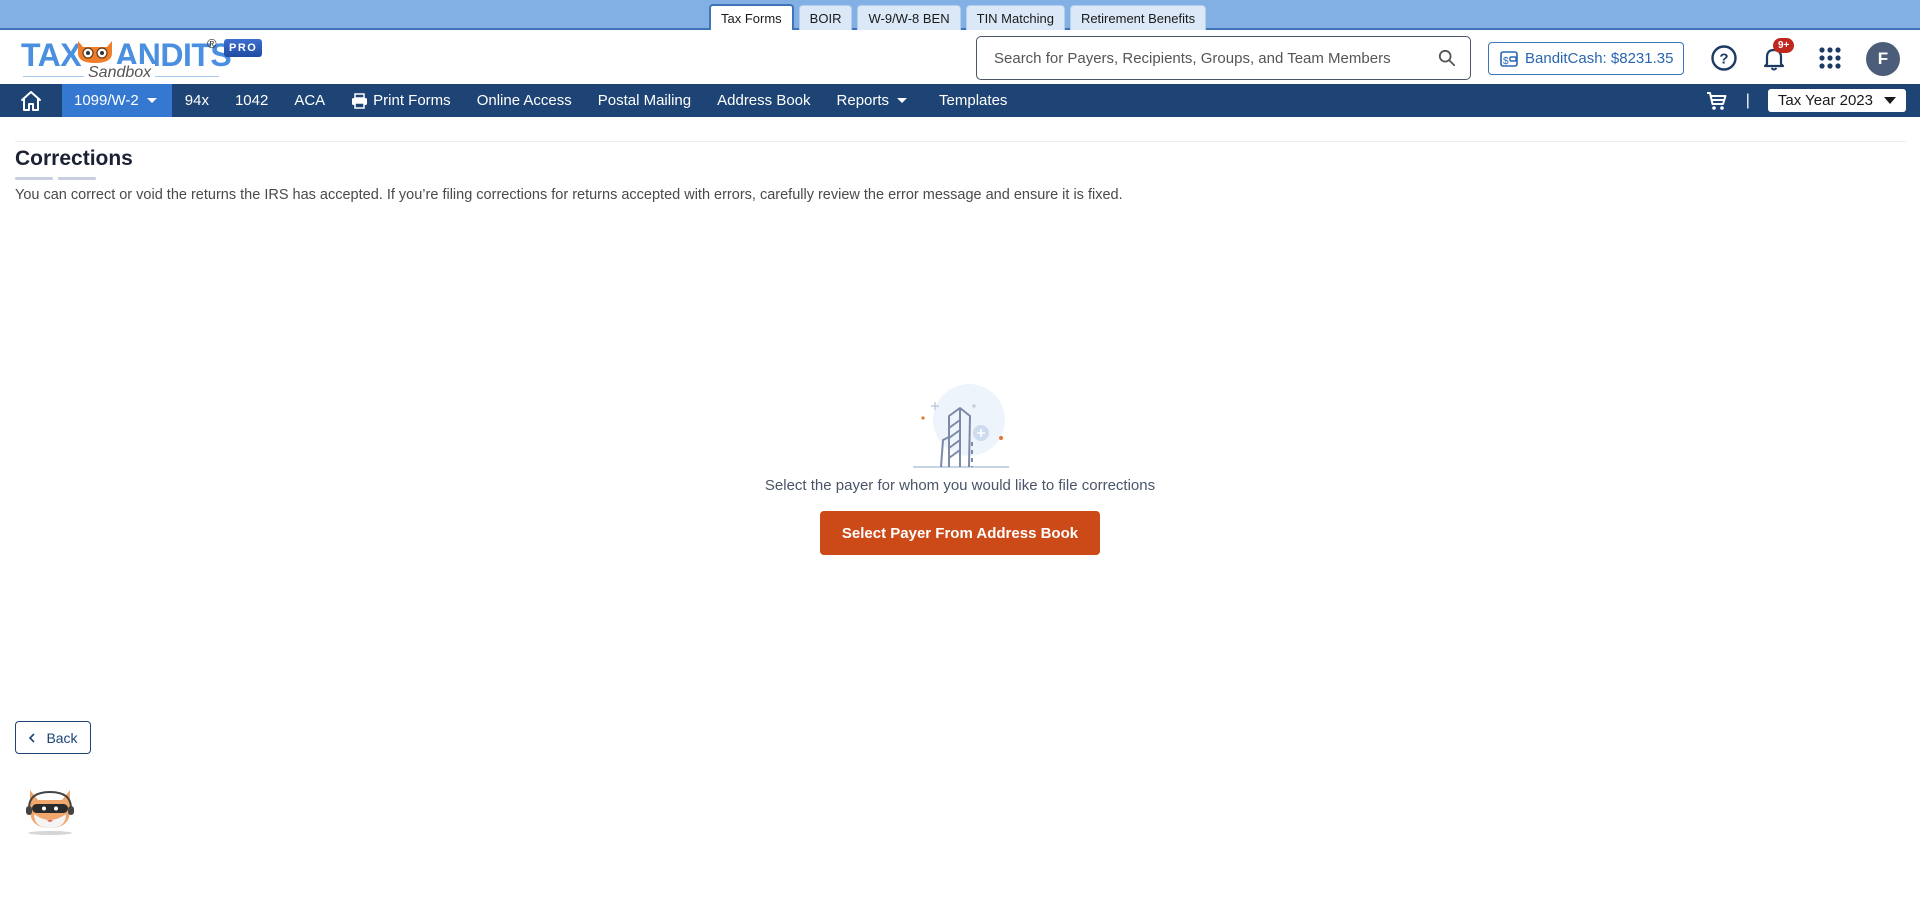  I want to click on nav-reports-label: Reports, so click(863, 100).